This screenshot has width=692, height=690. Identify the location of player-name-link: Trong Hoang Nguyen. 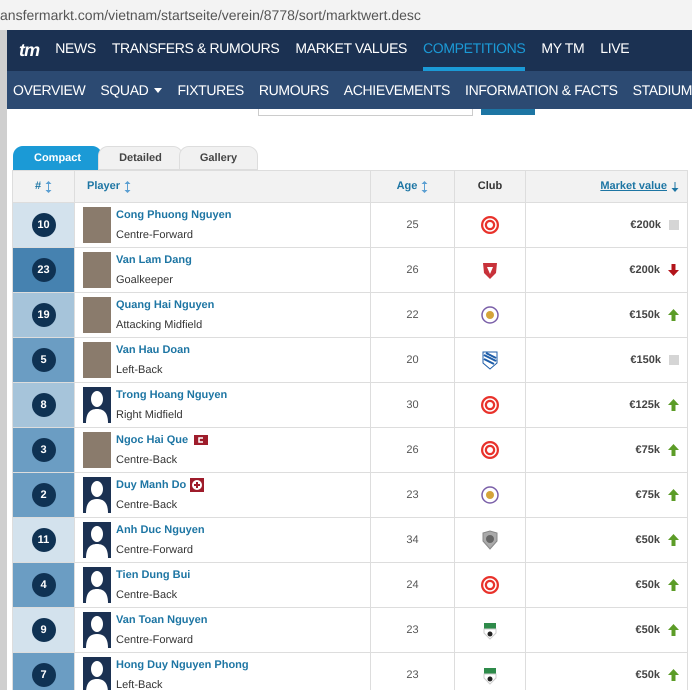
(172, 395).